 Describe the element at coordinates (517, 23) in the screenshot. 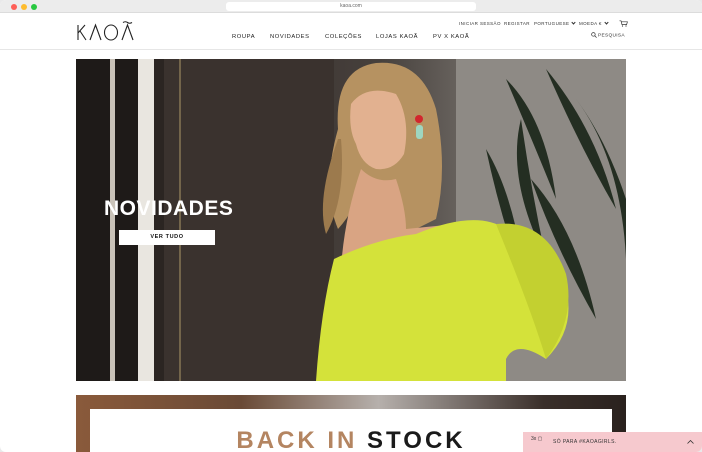

I see `register-link: REGISTAR` at that location.